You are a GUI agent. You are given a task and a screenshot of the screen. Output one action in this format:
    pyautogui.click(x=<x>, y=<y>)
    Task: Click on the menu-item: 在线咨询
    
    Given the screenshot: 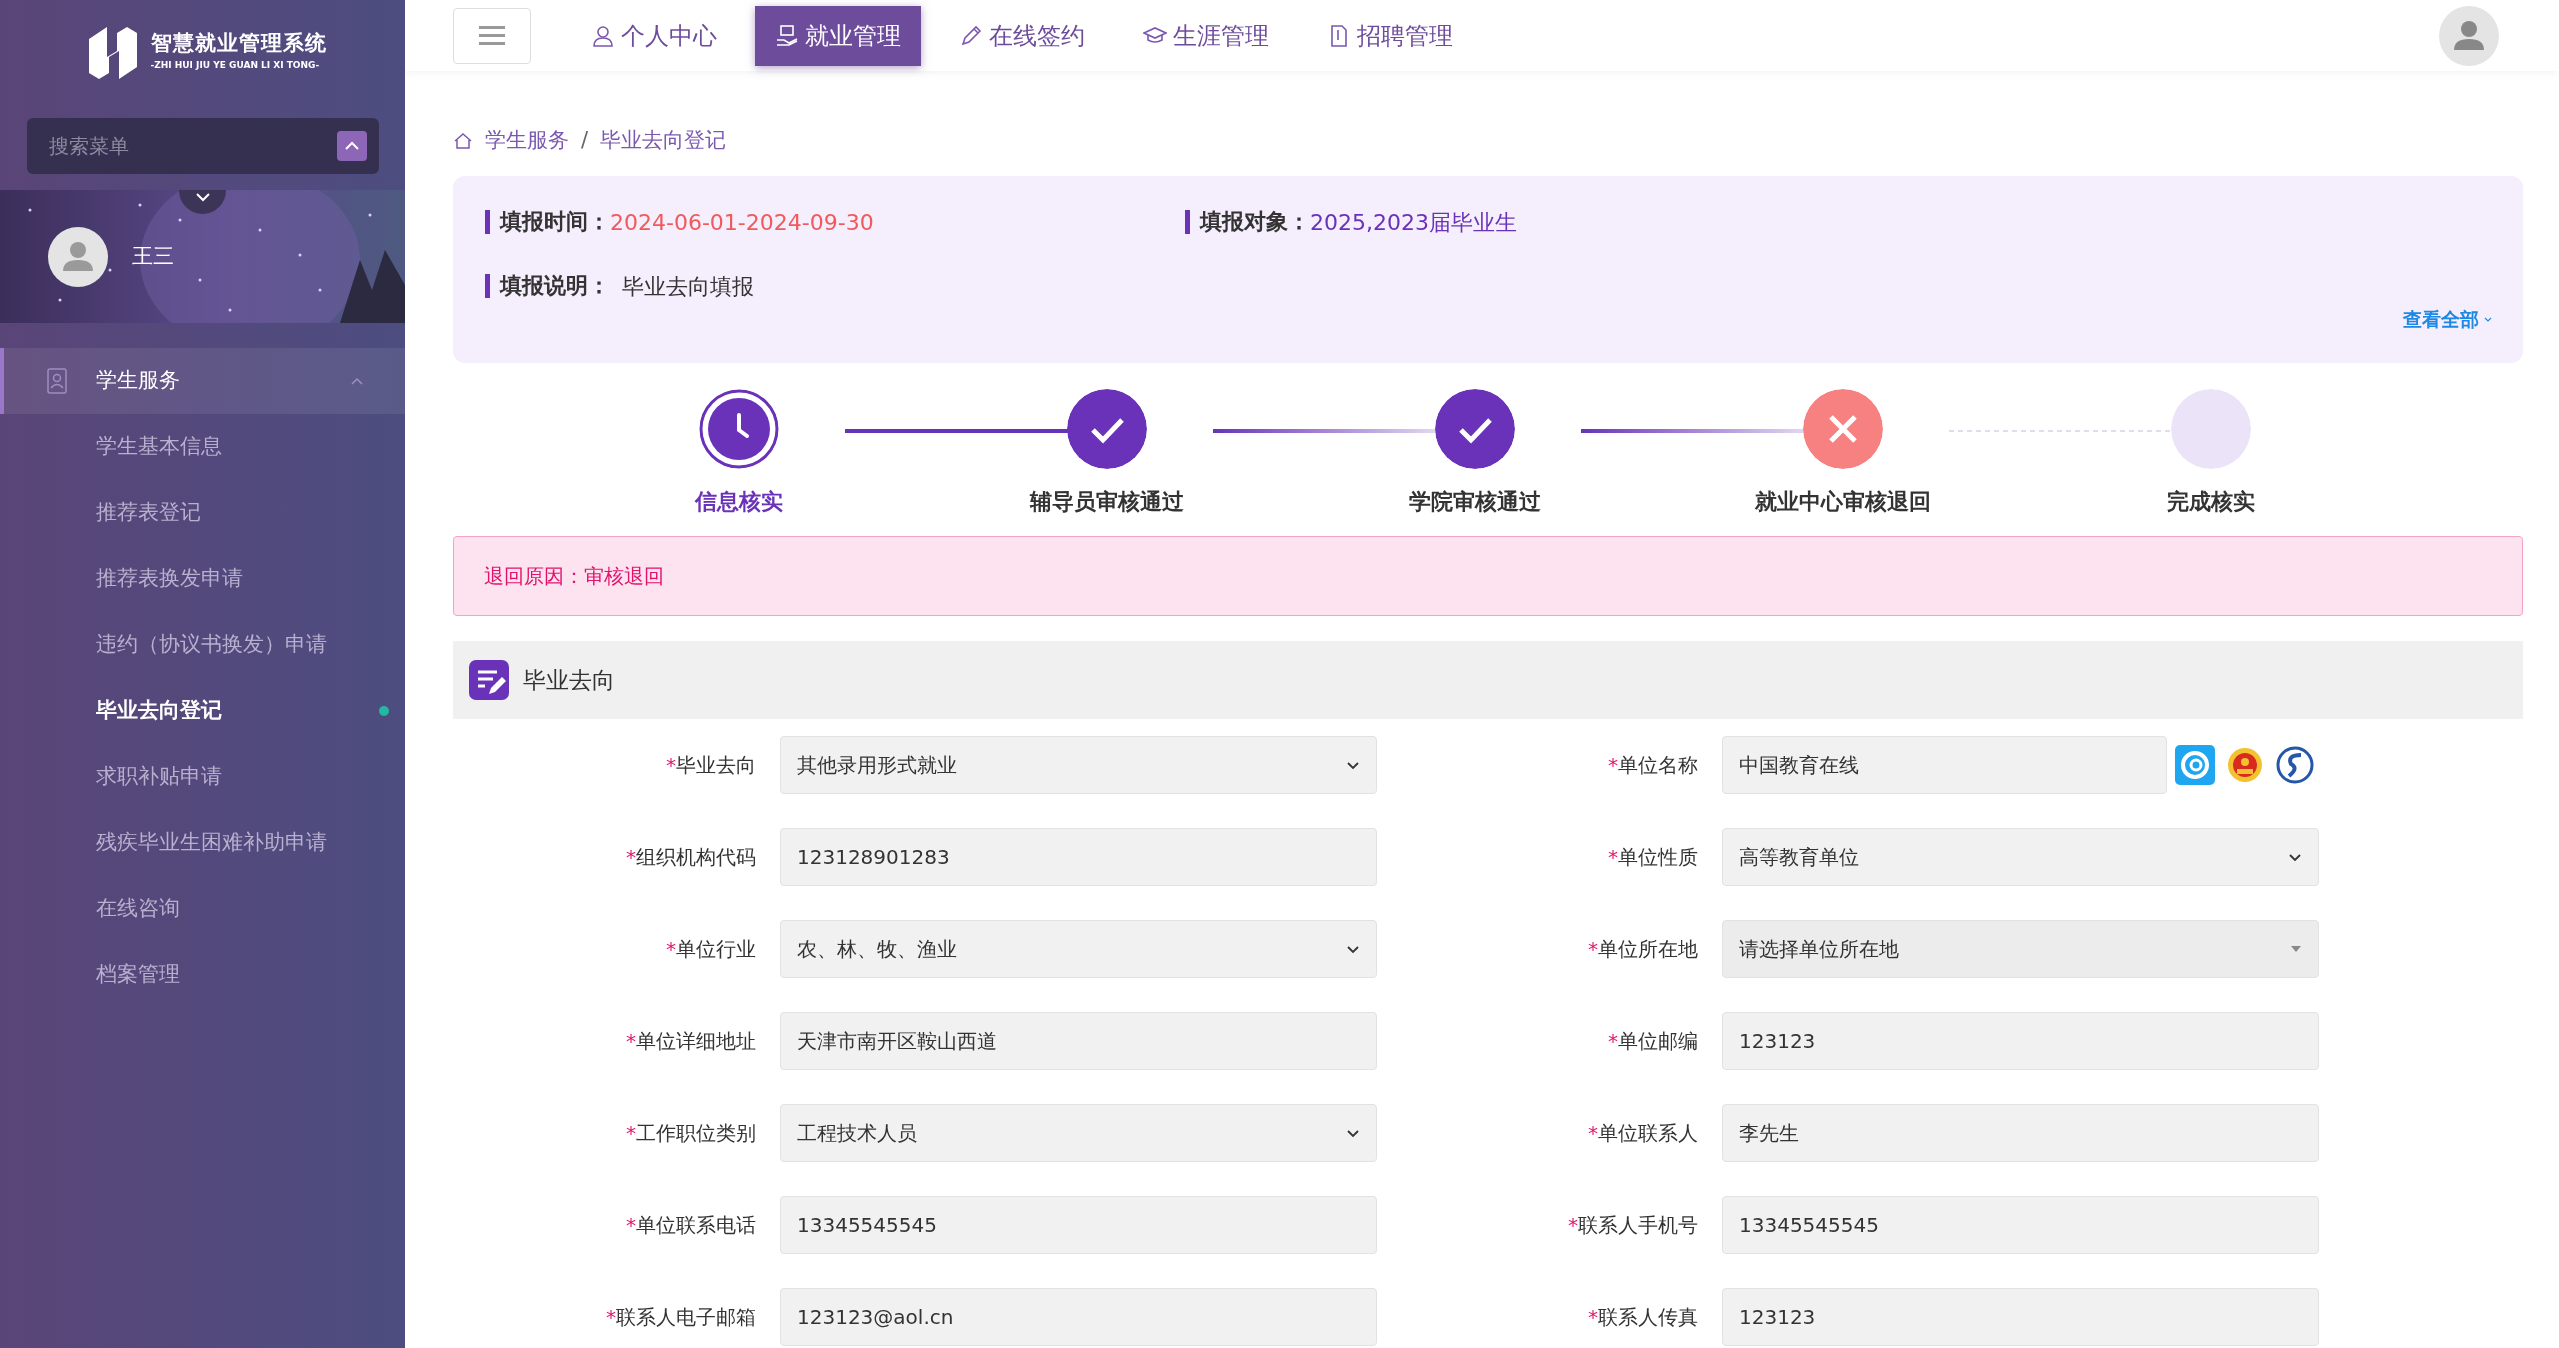 What is the action you would take?
    pyautogui.click(x=202, y=909)
    